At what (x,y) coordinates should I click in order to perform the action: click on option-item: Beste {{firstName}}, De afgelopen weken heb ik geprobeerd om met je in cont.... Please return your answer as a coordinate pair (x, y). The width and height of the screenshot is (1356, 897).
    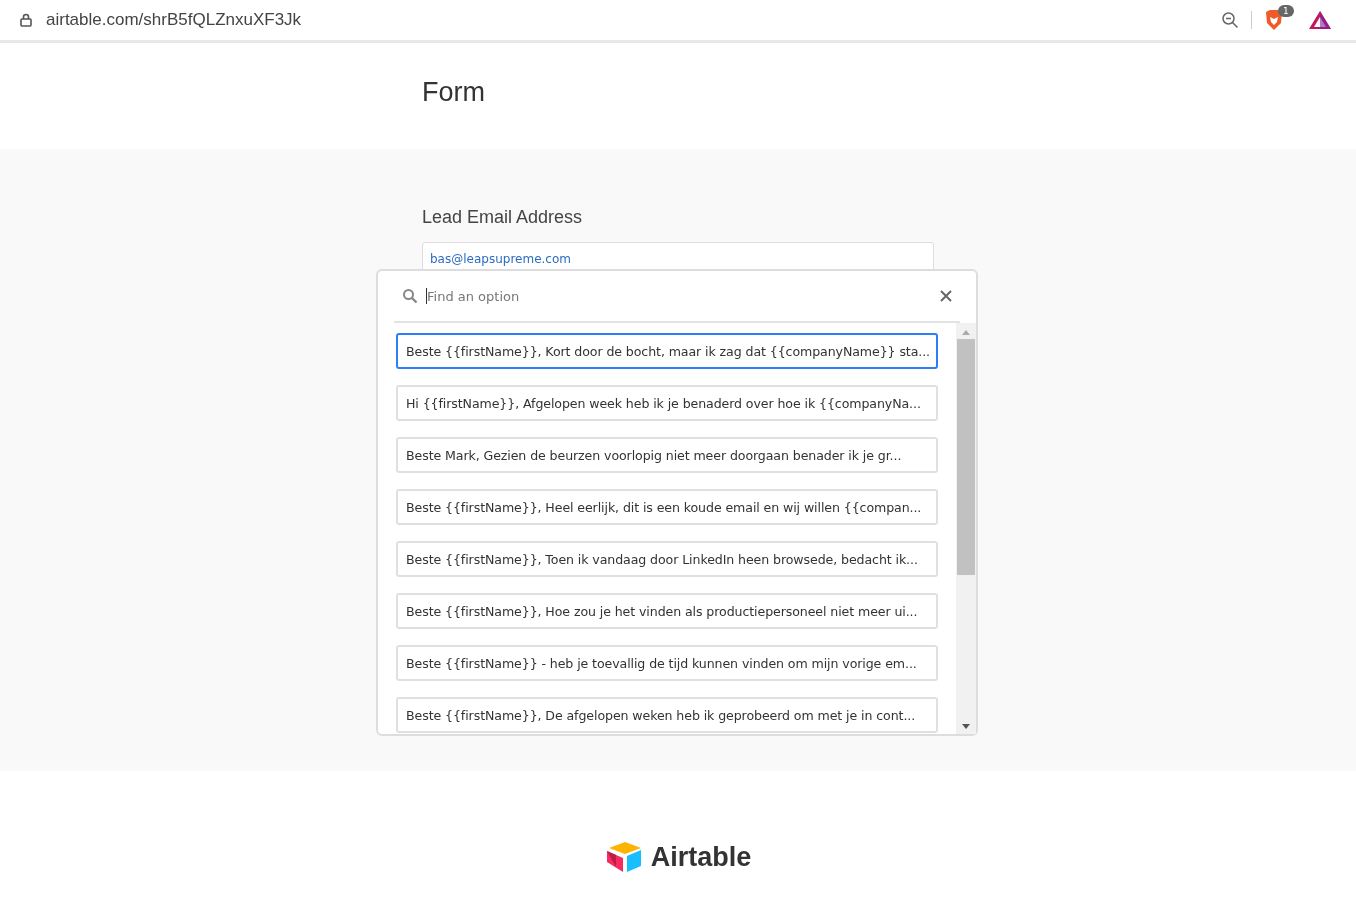
    Looking at the image, I should click on (667, 715).